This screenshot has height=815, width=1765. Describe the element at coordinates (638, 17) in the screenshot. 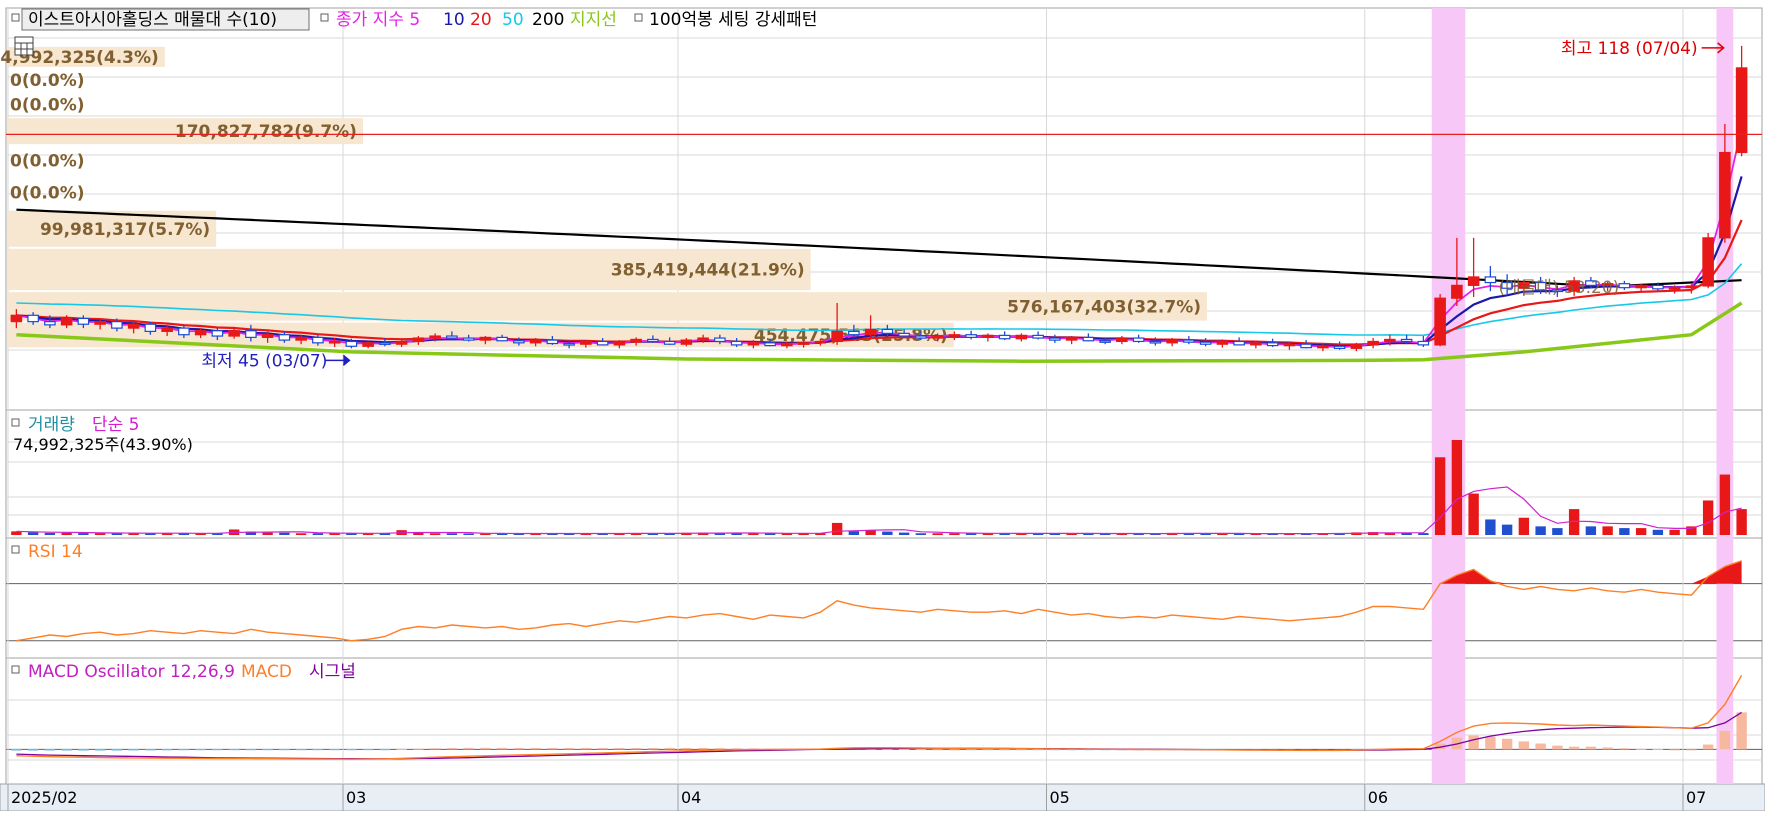

I see `pattern-toggle-icon` at that location.